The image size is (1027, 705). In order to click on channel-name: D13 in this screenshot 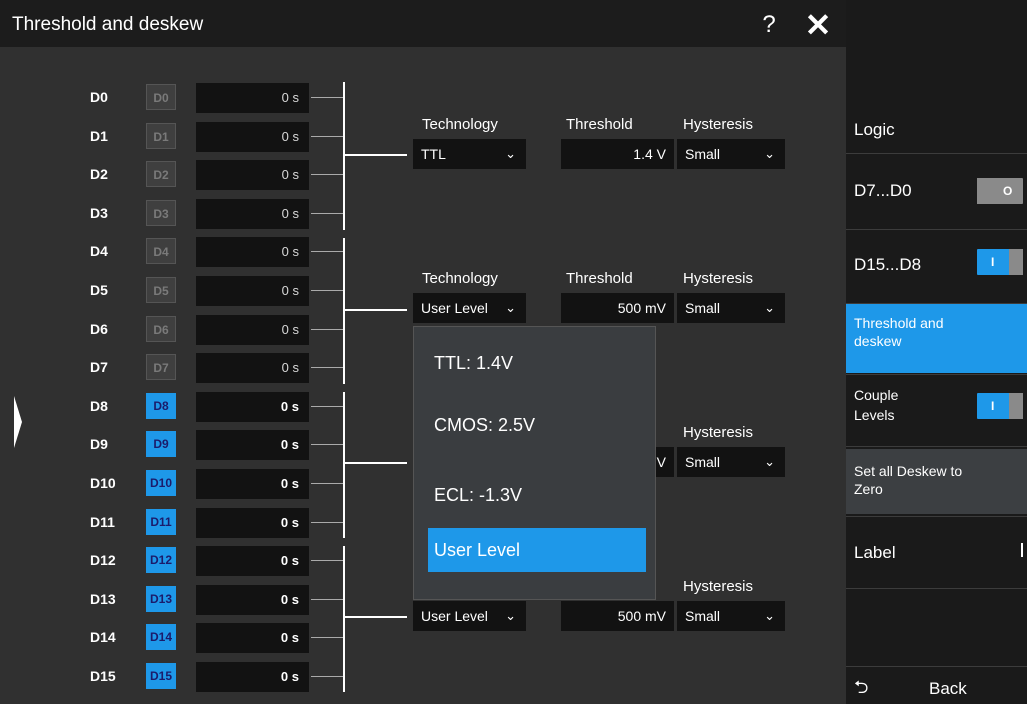, I will do `click(103, 599)`.